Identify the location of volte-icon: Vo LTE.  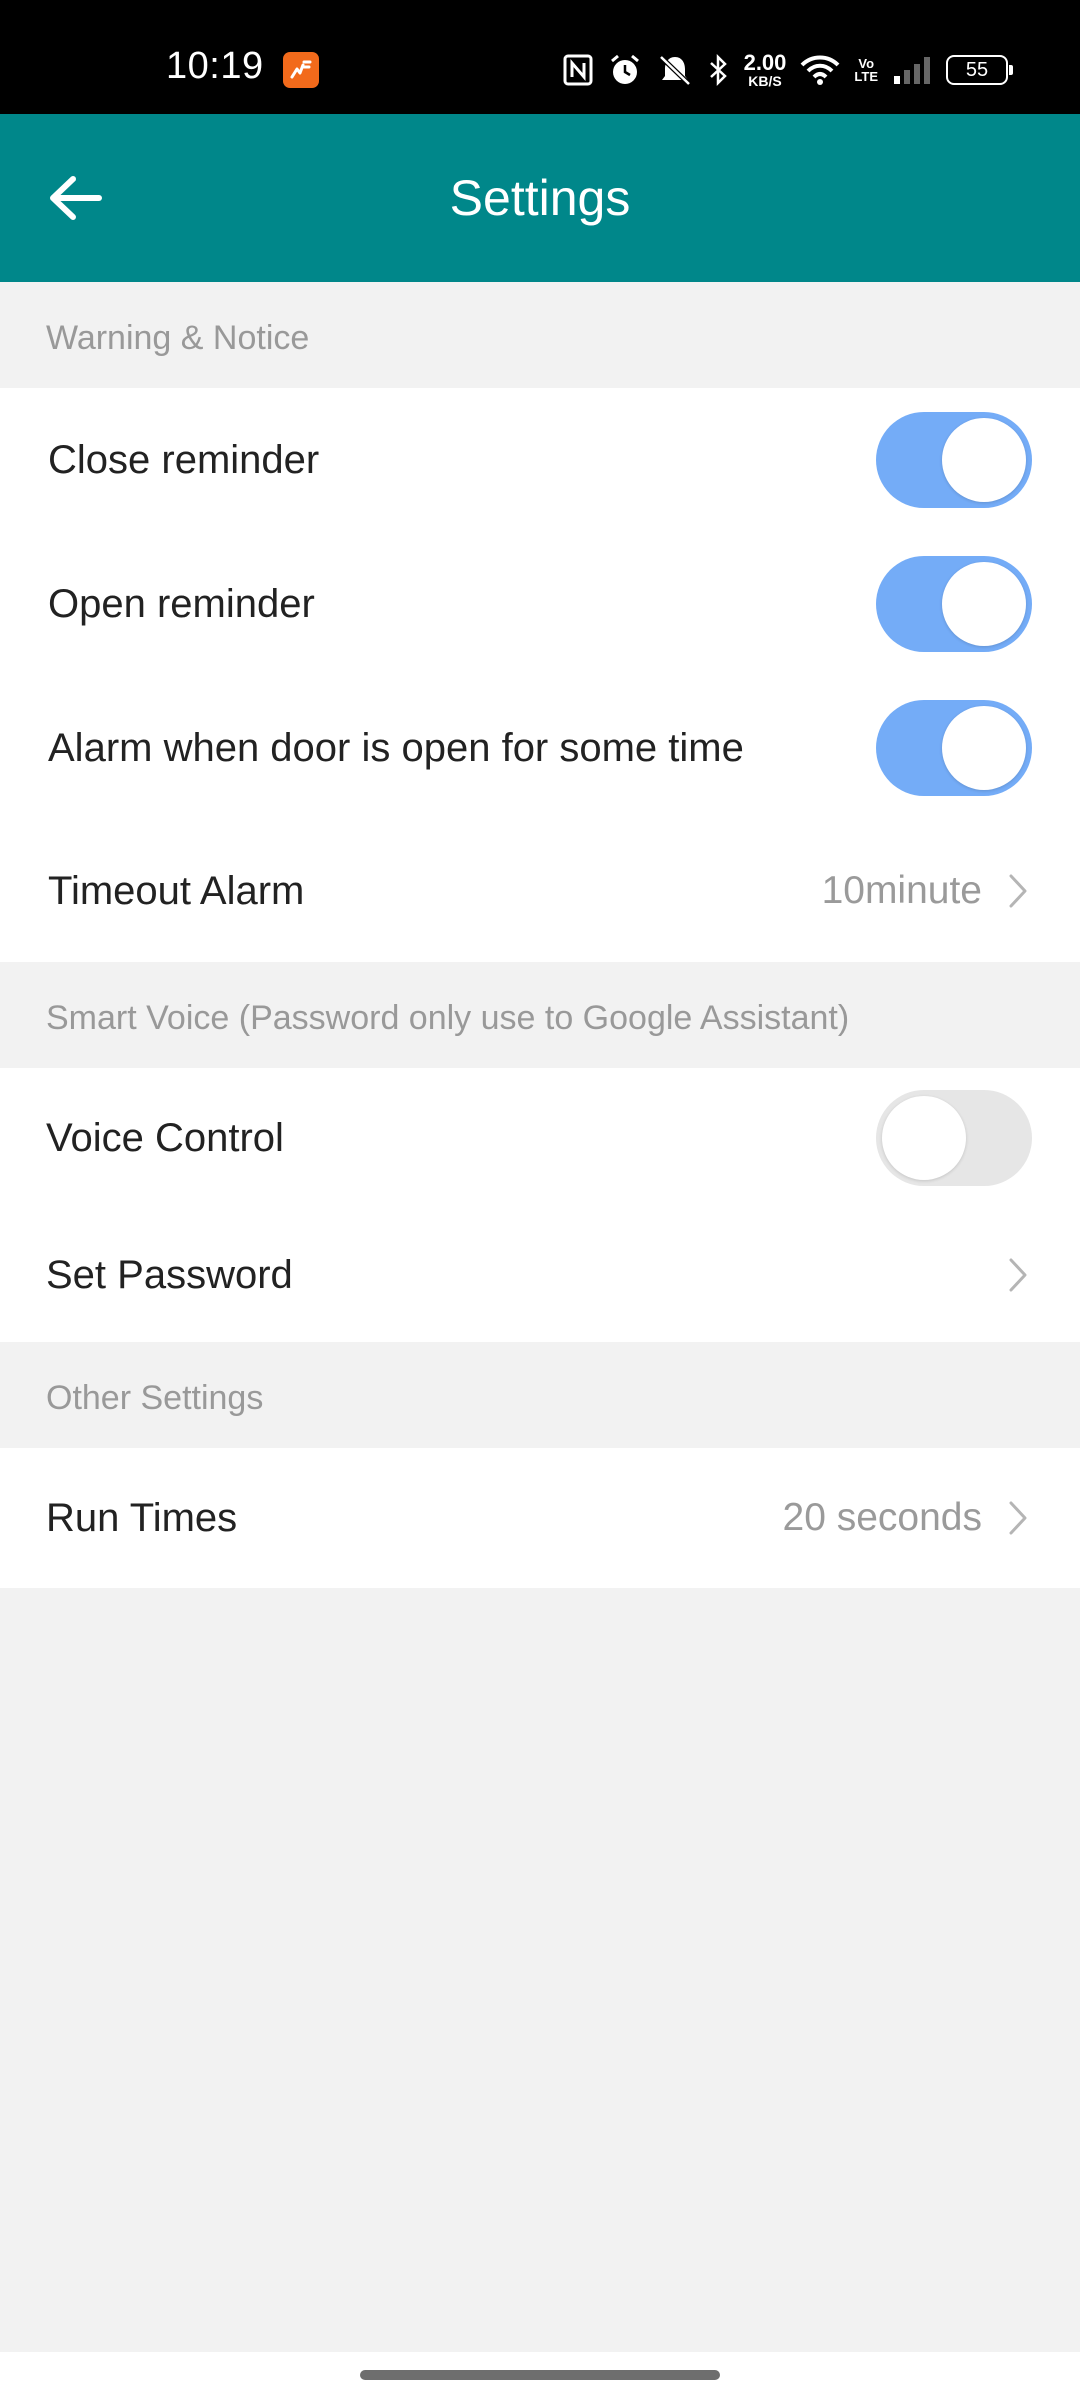
(866, 70).